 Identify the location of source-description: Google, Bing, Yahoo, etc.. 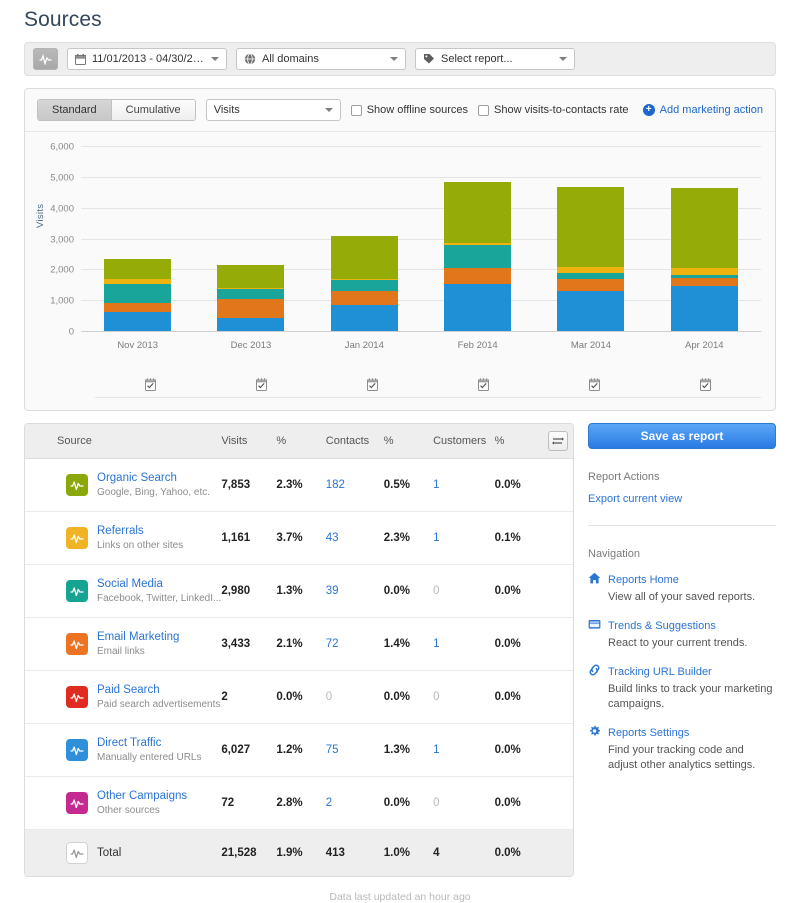
(154, 492).